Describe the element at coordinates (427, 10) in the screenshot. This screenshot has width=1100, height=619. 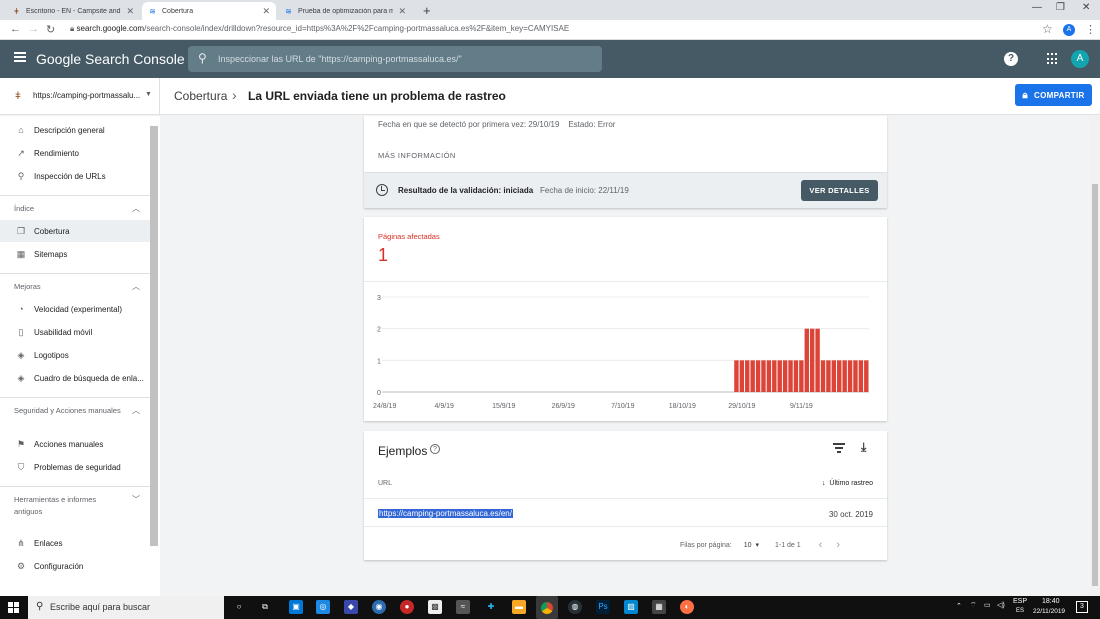
I see `new-tab-icon: +` at that location.